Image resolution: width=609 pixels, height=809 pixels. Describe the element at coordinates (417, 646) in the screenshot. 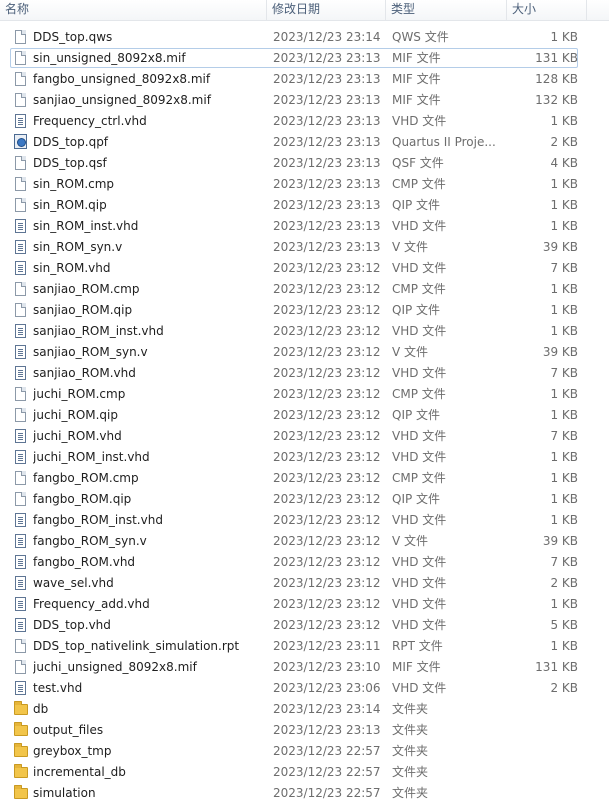

I see `file-type: RPT 文件` at that location.